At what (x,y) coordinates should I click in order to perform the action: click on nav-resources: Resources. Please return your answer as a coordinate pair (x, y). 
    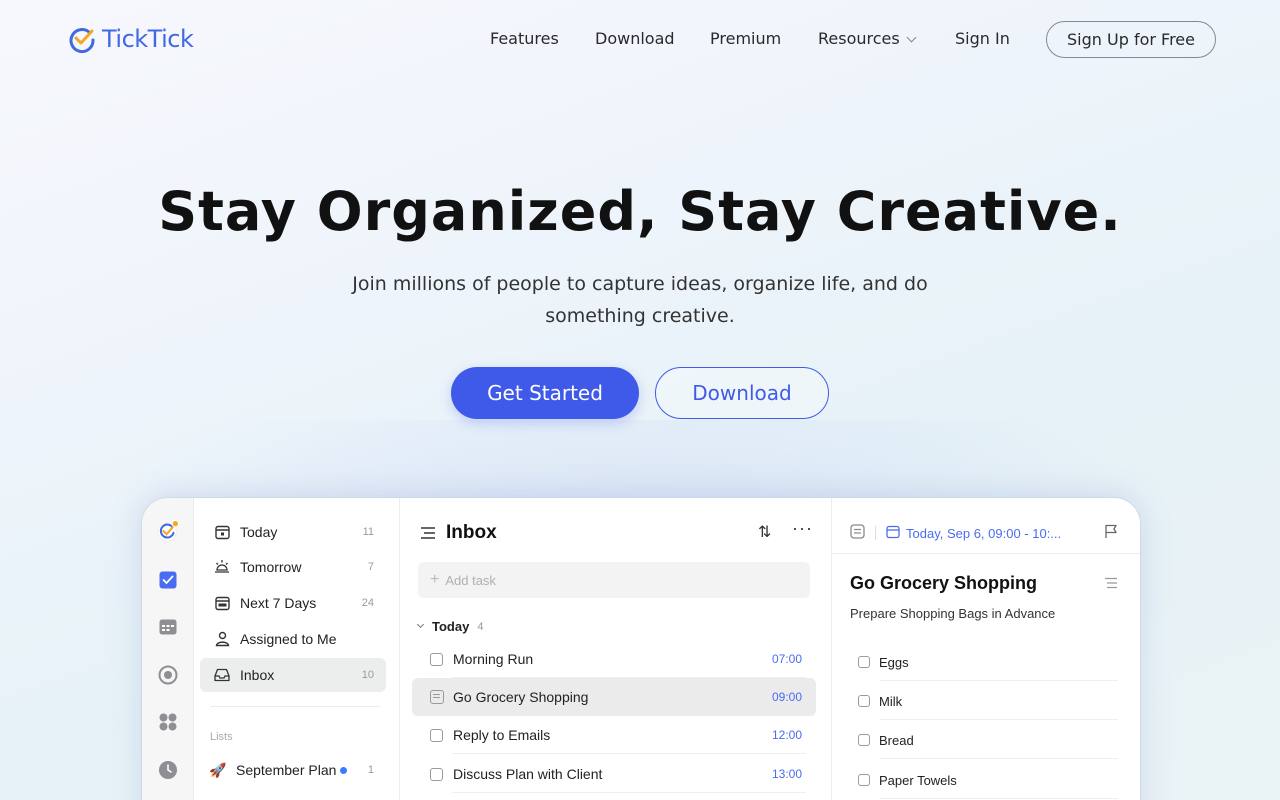
    Looking at the image, I should click on (867, 38).